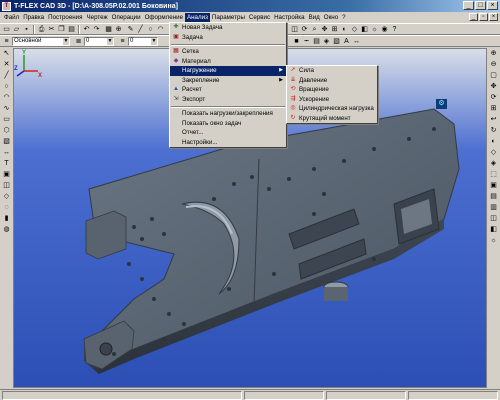  I want to click on priority-combo: 0 ▼, so click(143, 41).